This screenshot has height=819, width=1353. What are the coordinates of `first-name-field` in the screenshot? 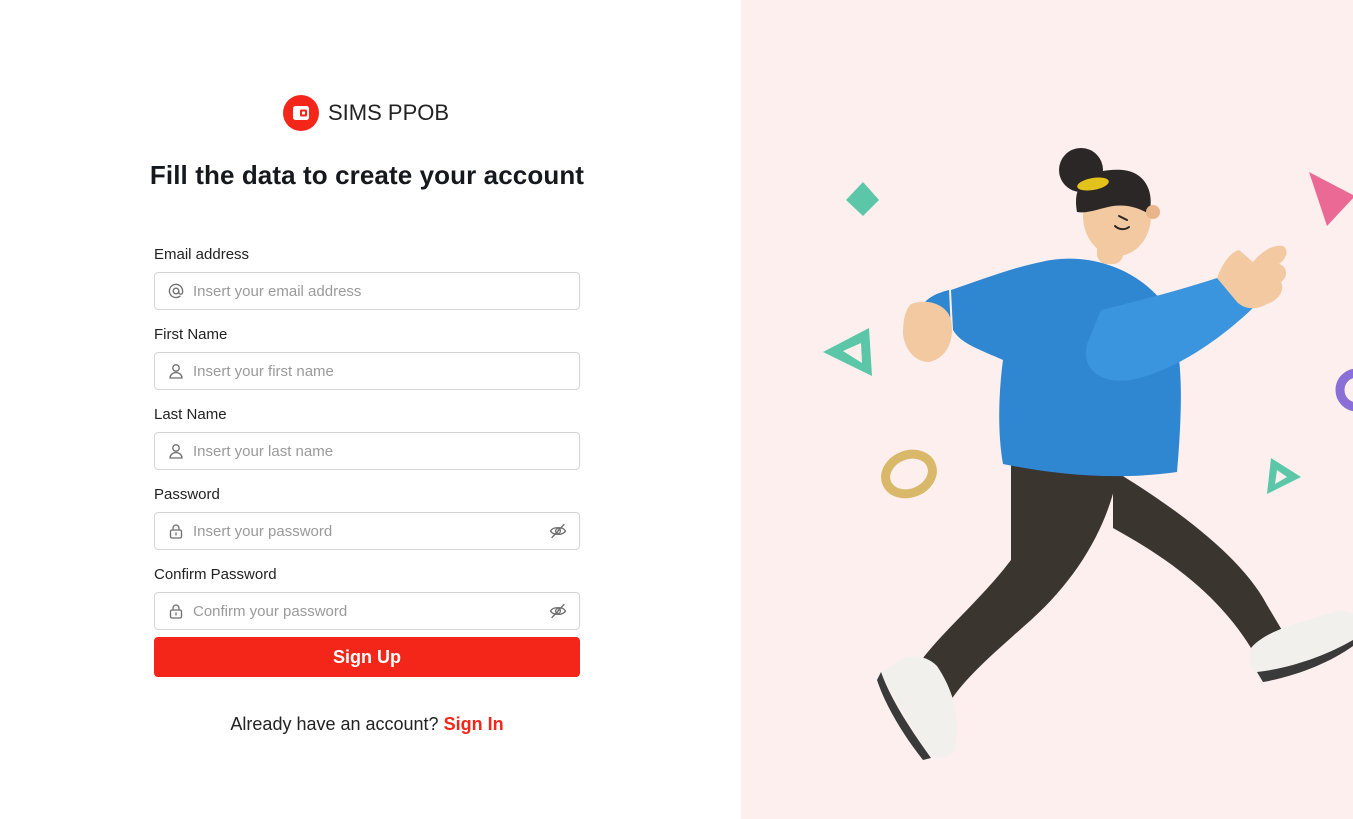 It's located at (367, 371).